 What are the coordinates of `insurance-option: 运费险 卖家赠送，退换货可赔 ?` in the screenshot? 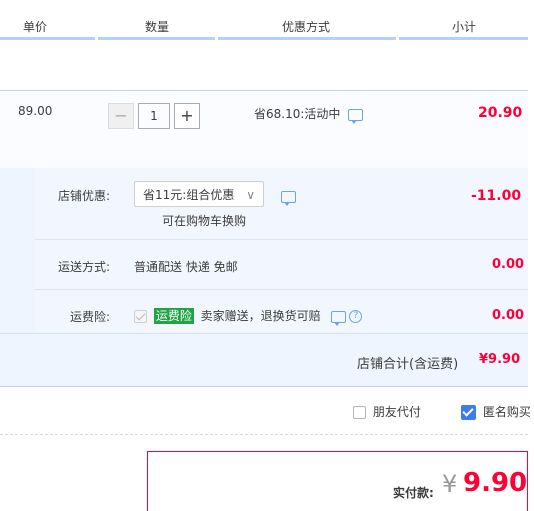 It's located at (248, 316).